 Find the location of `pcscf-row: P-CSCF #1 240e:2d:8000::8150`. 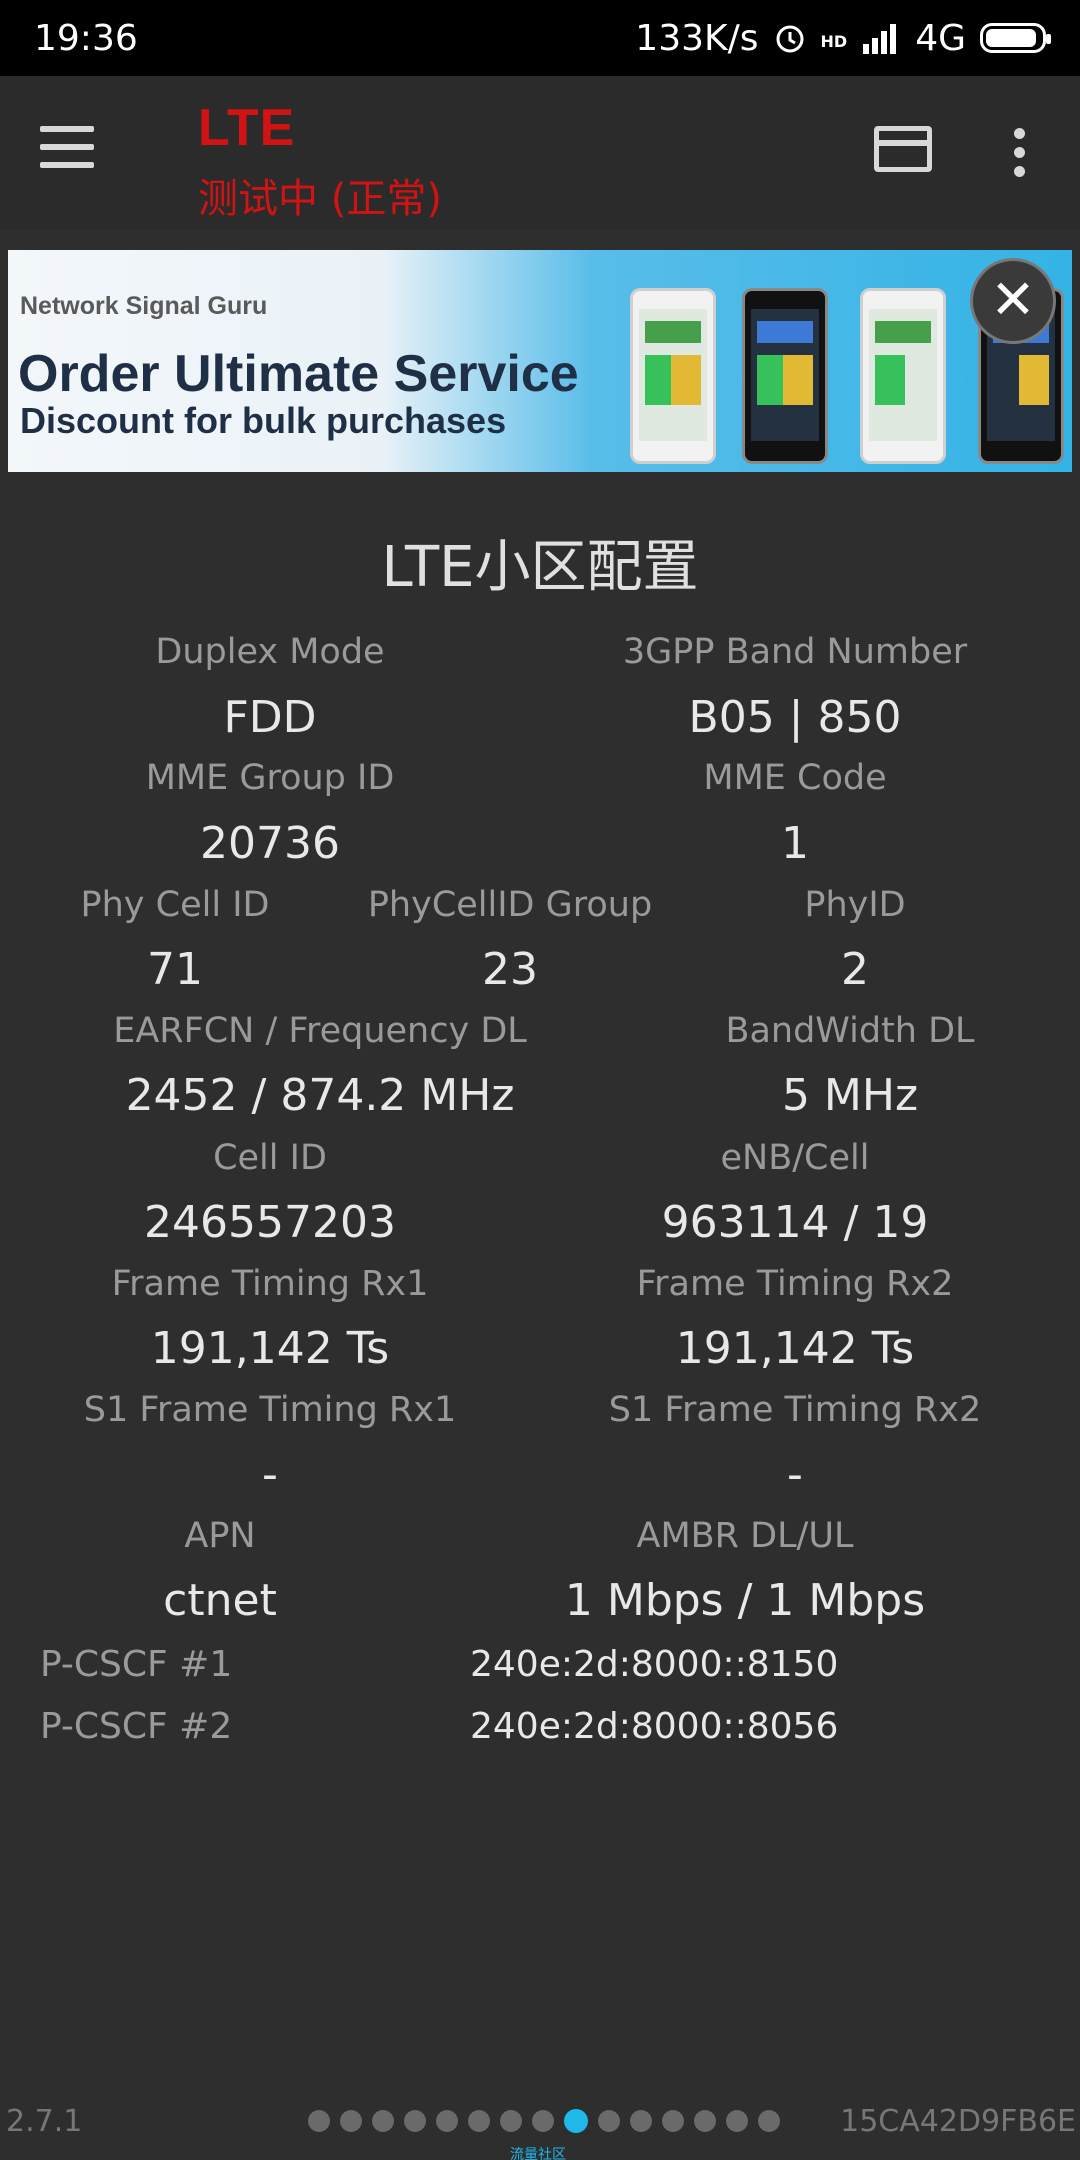

pcscf-row: P-CSCF #1 240e:2d:8000::8150 is located at coordinates (540, 1669).